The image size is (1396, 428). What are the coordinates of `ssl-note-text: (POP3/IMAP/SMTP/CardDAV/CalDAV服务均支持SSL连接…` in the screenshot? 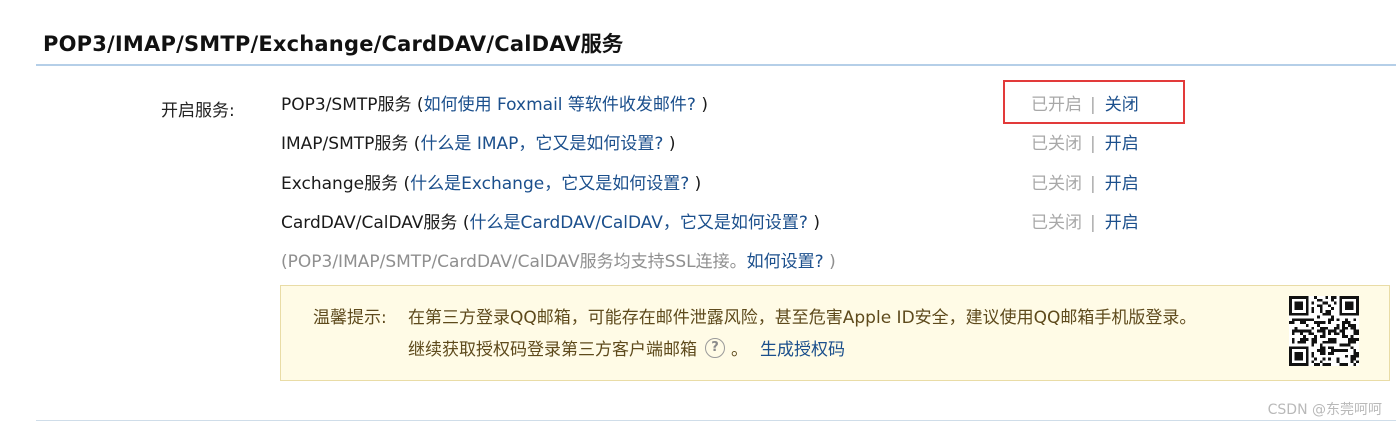 It's located at (514, 262).